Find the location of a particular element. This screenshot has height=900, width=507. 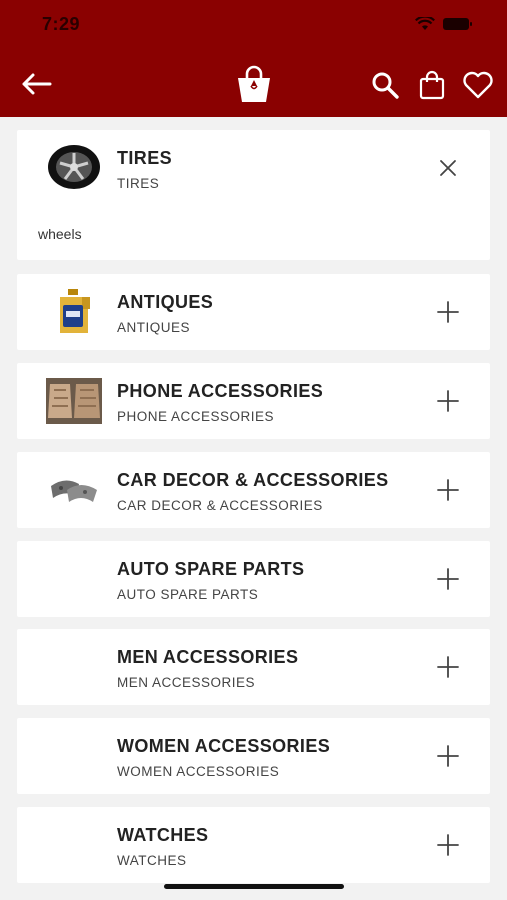

heart-icon is located at coordinates (478, 85).